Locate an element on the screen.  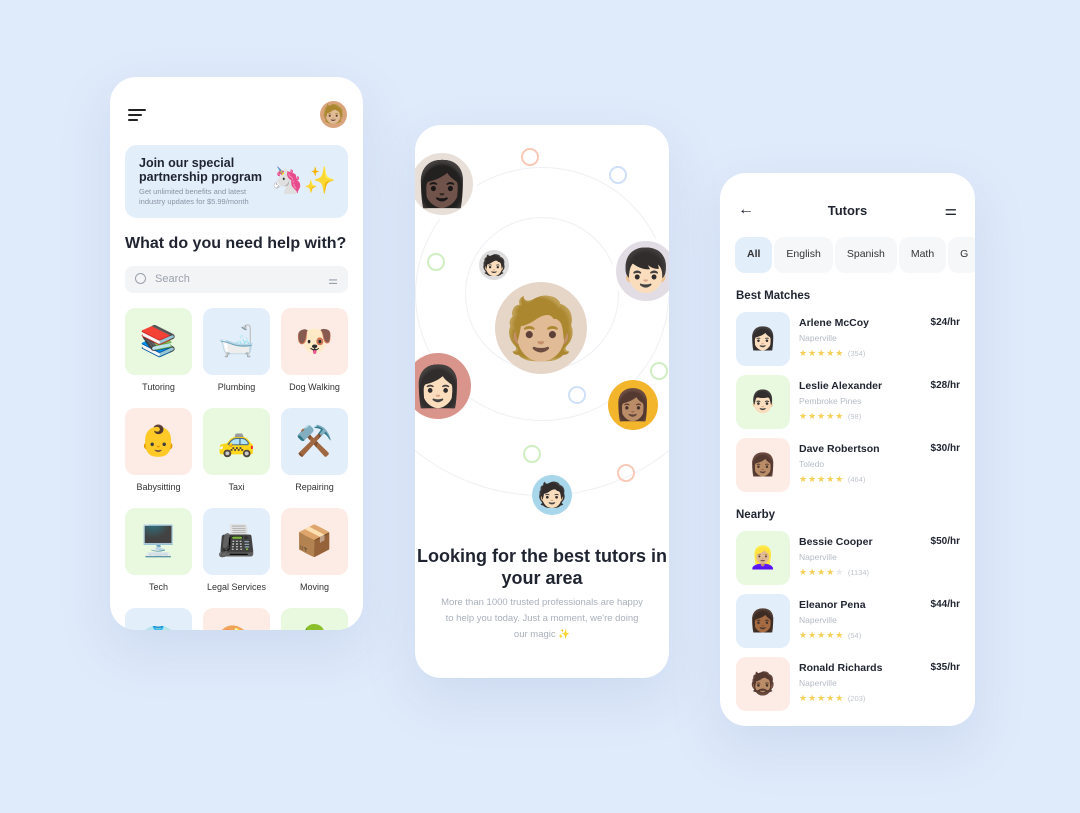
category-item: 🌳 is located at coordinates (314, 619).